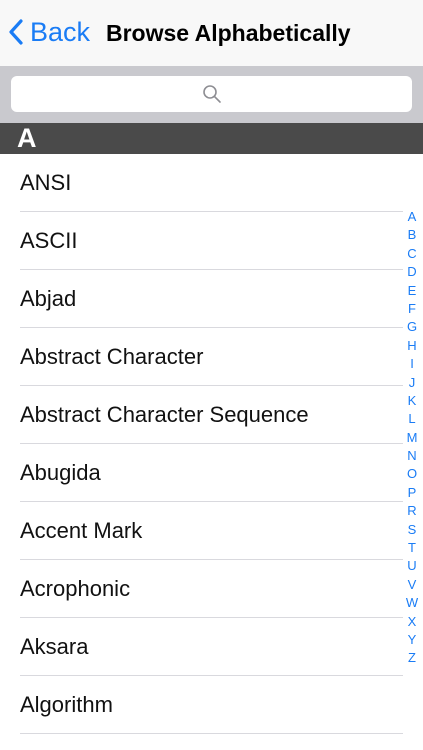 This screenshot has width=423, height=750. I want to click on list-item-label: Algorithm, so click(66, 704).